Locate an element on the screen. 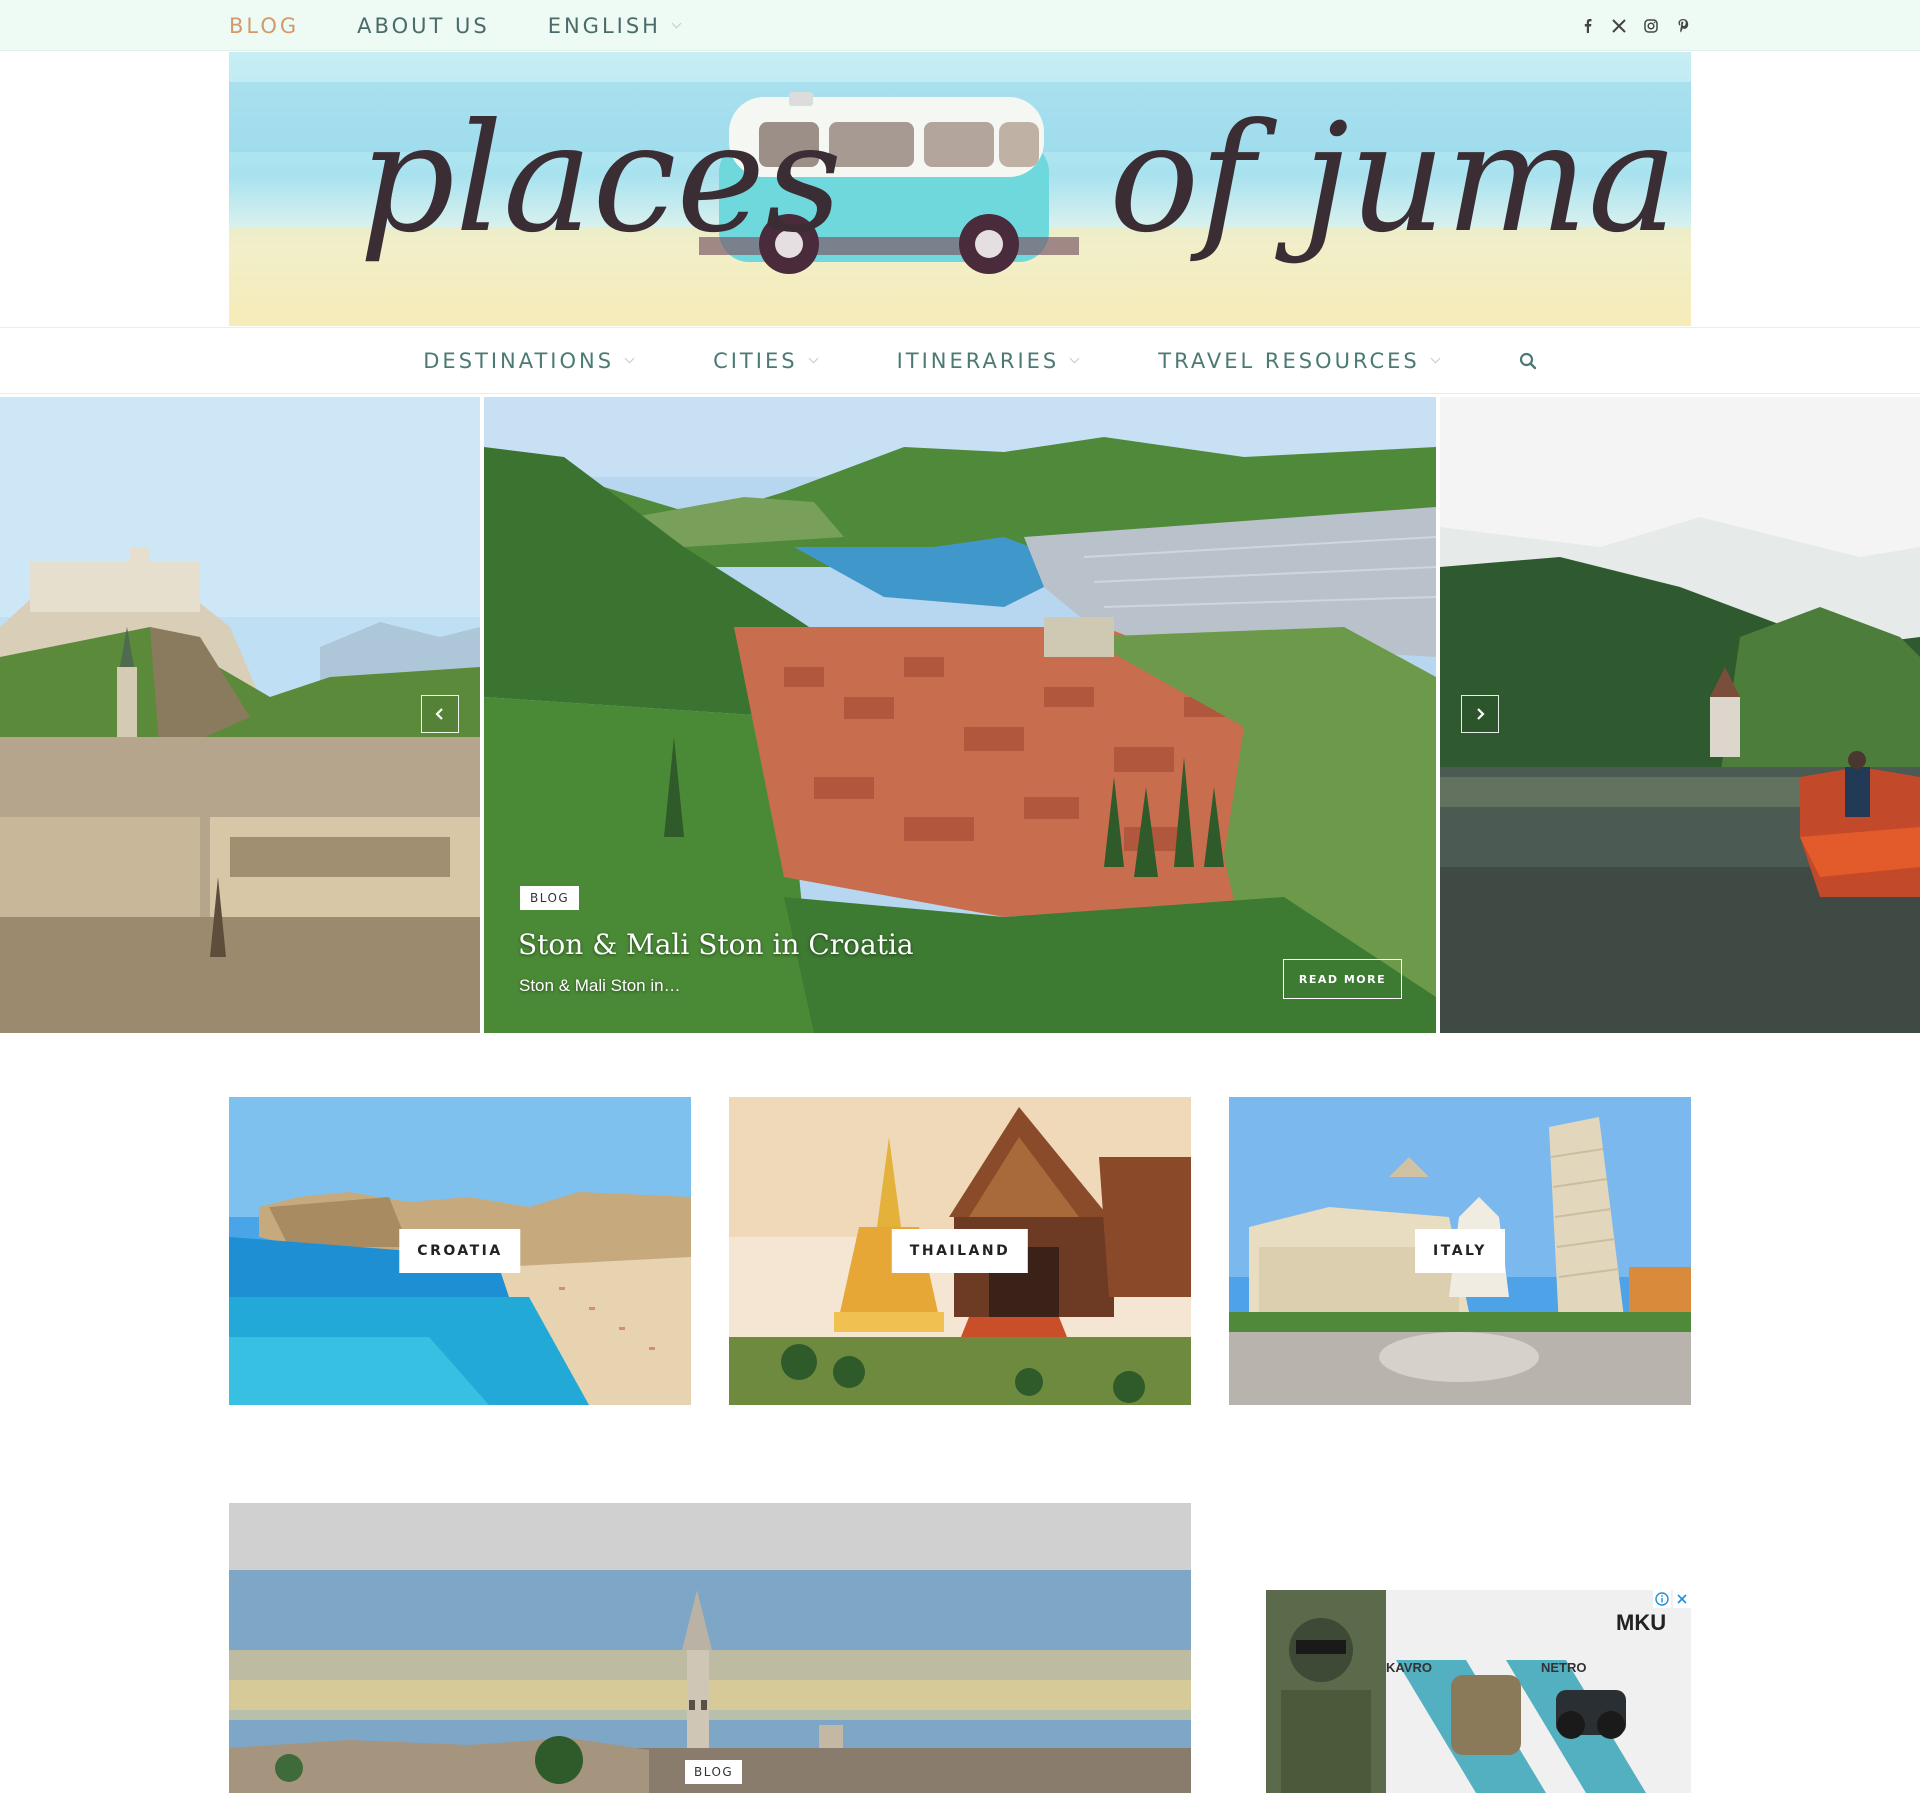 This screenshot has width=1920, height=1793. top-nav-blog-label: BLOG is located at coordinates (264, 25).